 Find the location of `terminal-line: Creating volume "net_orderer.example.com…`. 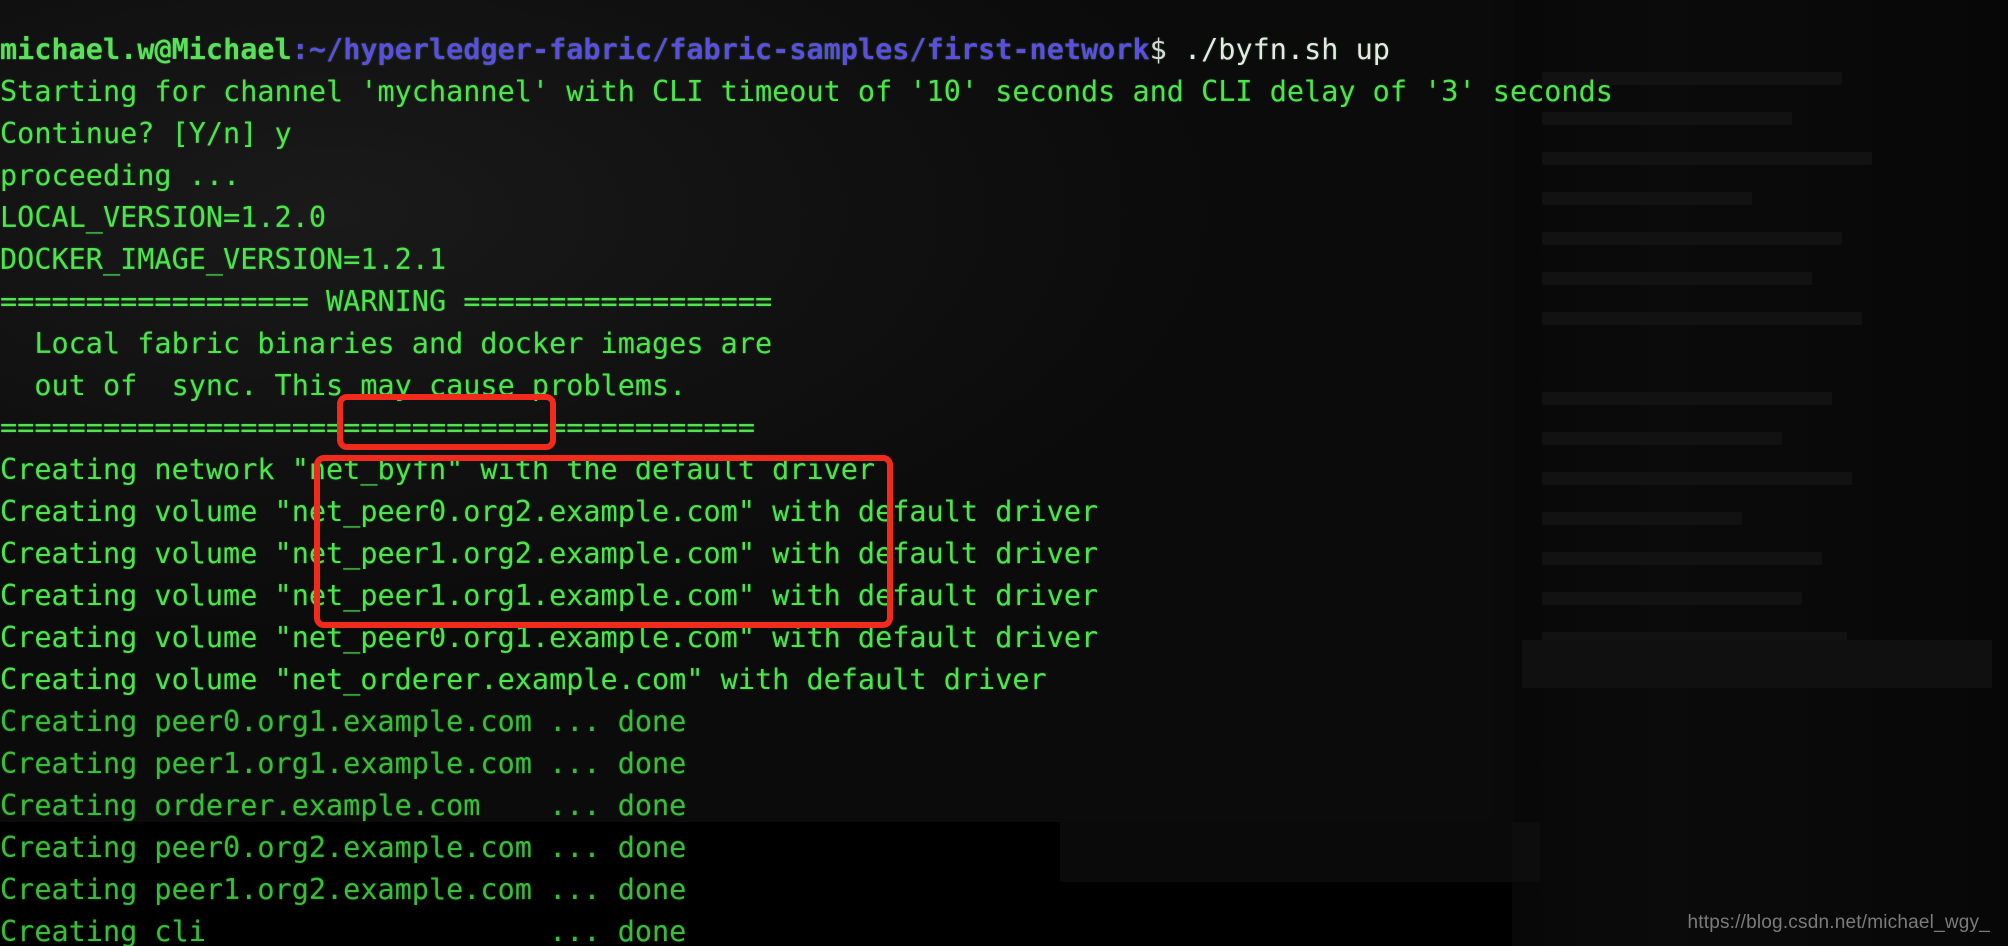

terminal-line: Creating volume "net_orderer.example.com… is located at coordinates (523, 679).